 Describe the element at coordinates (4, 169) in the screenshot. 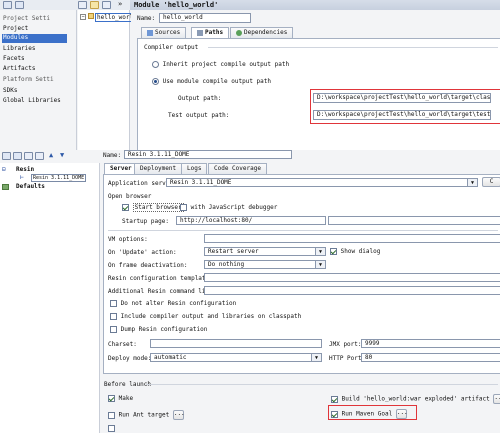

I see `resin-icon: ⊟` at that location.